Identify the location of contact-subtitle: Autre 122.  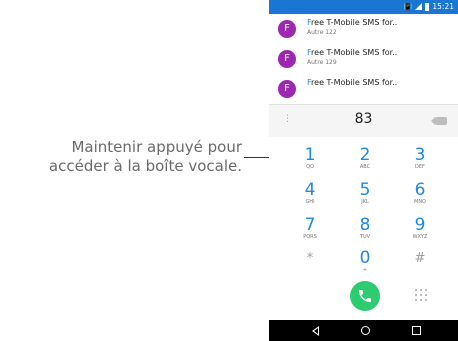
(322, 32).